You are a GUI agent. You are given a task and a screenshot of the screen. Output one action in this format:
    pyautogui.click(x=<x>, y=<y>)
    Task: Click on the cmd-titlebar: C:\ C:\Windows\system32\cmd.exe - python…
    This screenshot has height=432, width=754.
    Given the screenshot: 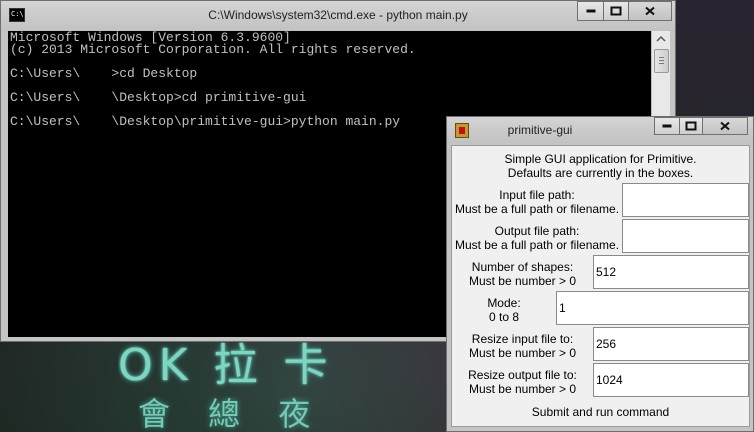 What is the action you would take?
    pyautogui.click(x=338, y=16)
    